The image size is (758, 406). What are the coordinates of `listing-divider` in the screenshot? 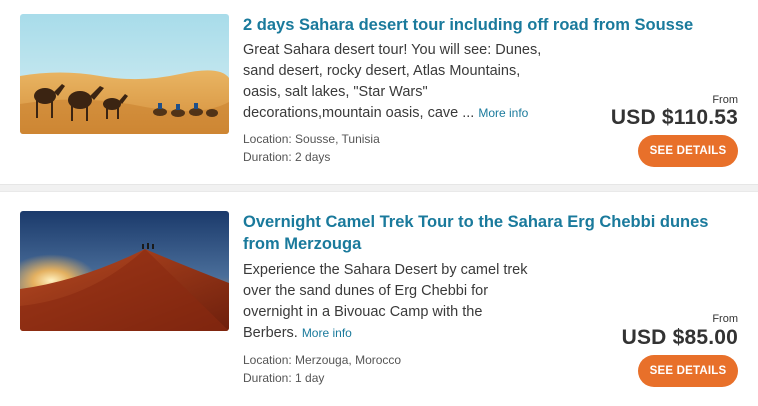 It's located at (379, 188).